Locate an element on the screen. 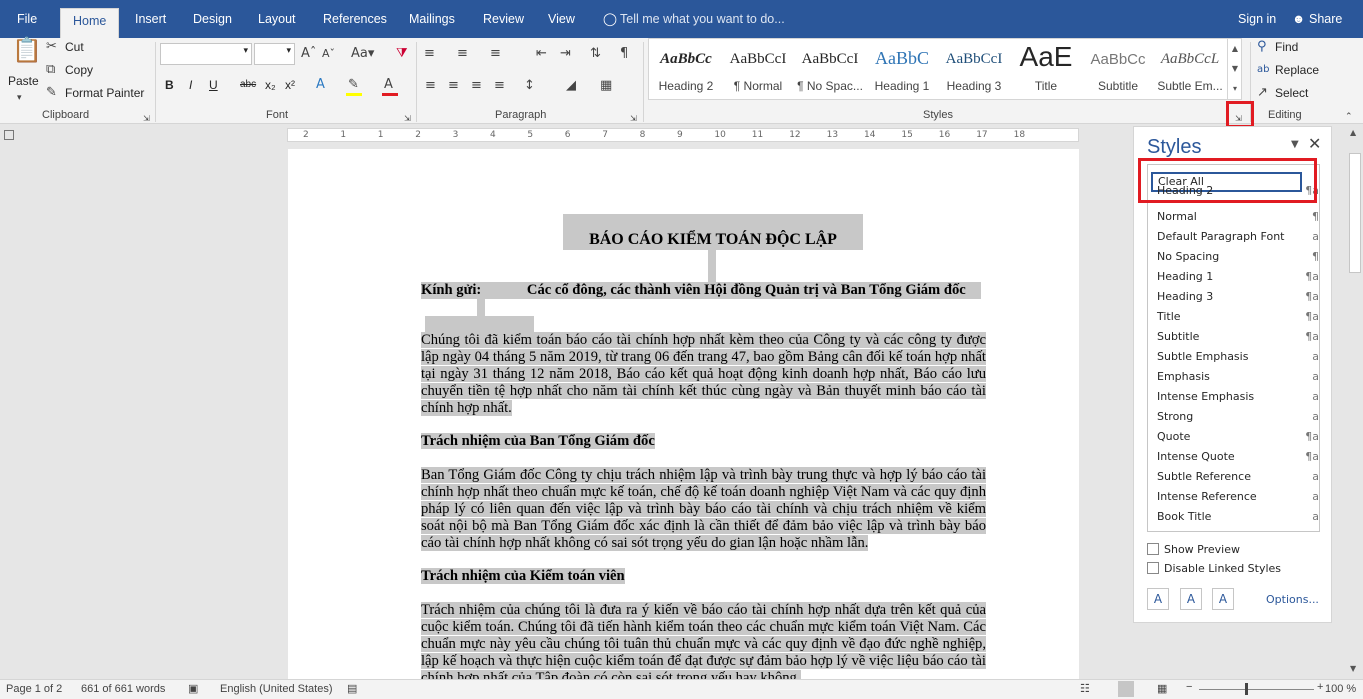 Image resolution: width=1363 pixels, height=699 pixels. find-button: Find is located at coordinates (1286, 47).